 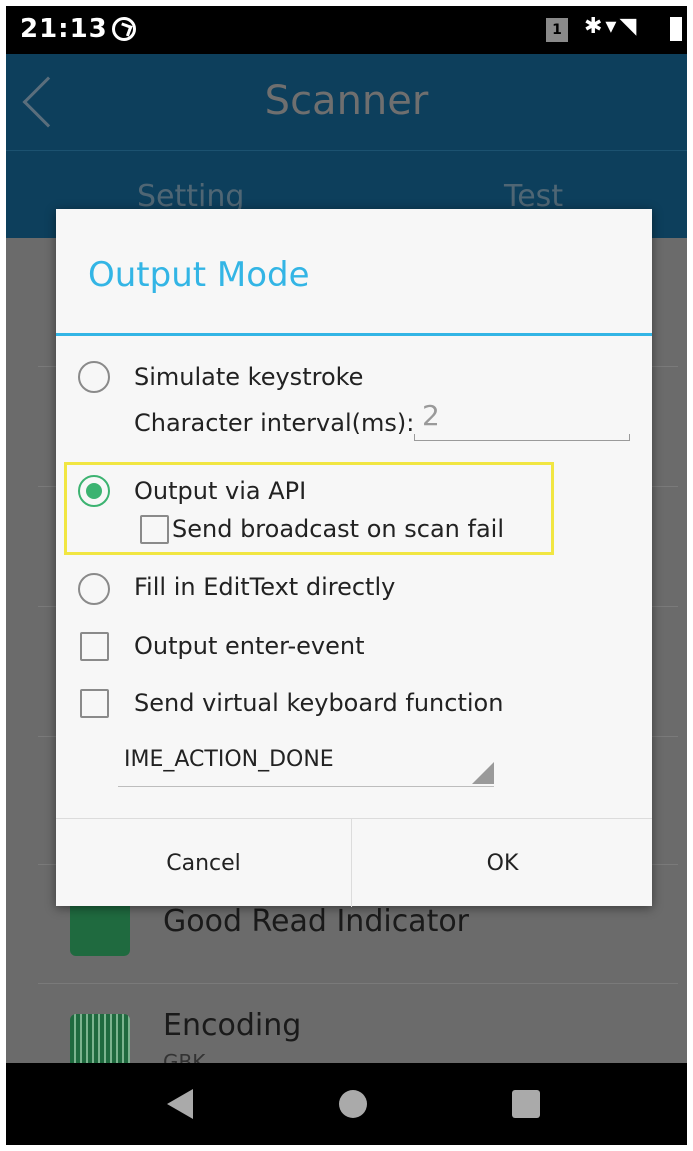 What do you see at coordinates (94, 703) in the screenshot?
I see `virtual-keyboard-checkbox` at bounding box center [94, 703].